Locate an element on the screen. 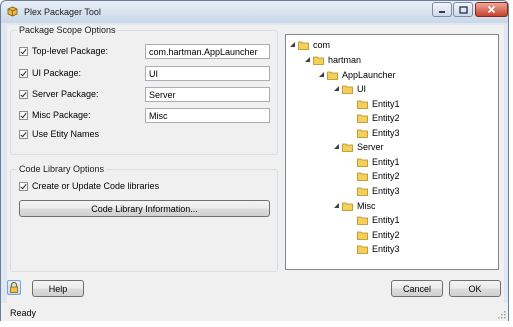 The height and width of the screenshot is (327, 513). ui-package-row: UI Package: is located at coordinates (50, 73).